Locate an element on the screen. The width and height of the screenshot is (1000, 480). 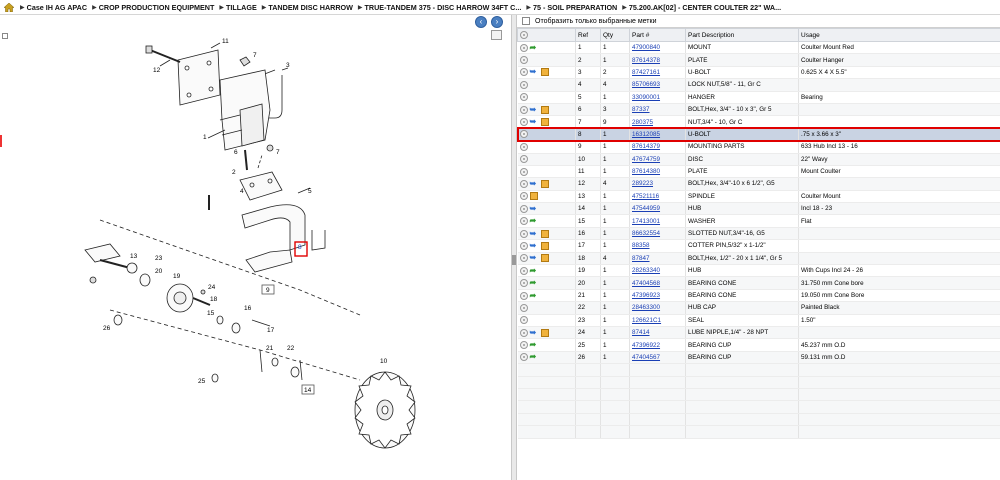
table-row: 11 1 87614380 PLATE Mount Coulter is located at coordinates (758, 172).